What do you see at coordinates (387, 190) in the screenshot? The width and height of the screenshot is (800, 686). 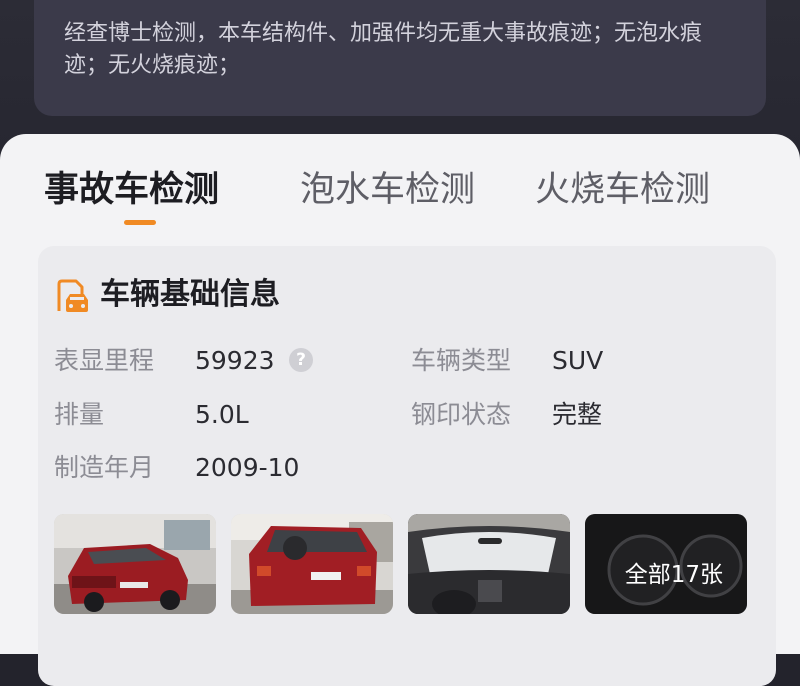 I see `tab-flood-inspection: 泡水车检测` at bounding box center [387, 190].